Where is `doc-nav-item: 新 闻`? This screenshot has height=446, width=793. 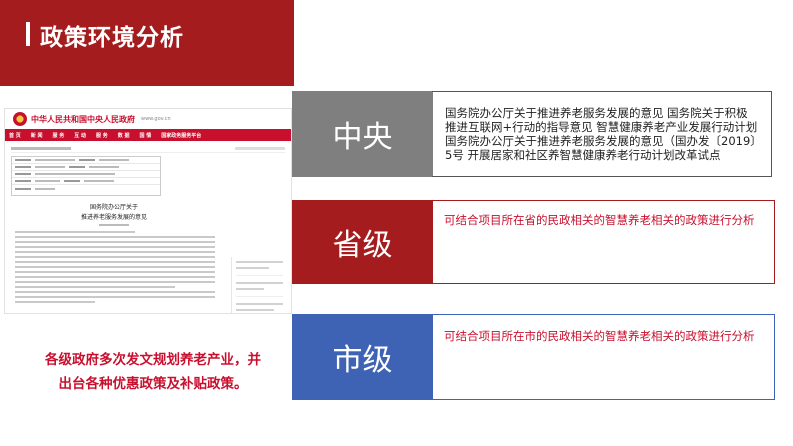
doc-nav-item: 新 闻 is located at coordinates (36, 135).